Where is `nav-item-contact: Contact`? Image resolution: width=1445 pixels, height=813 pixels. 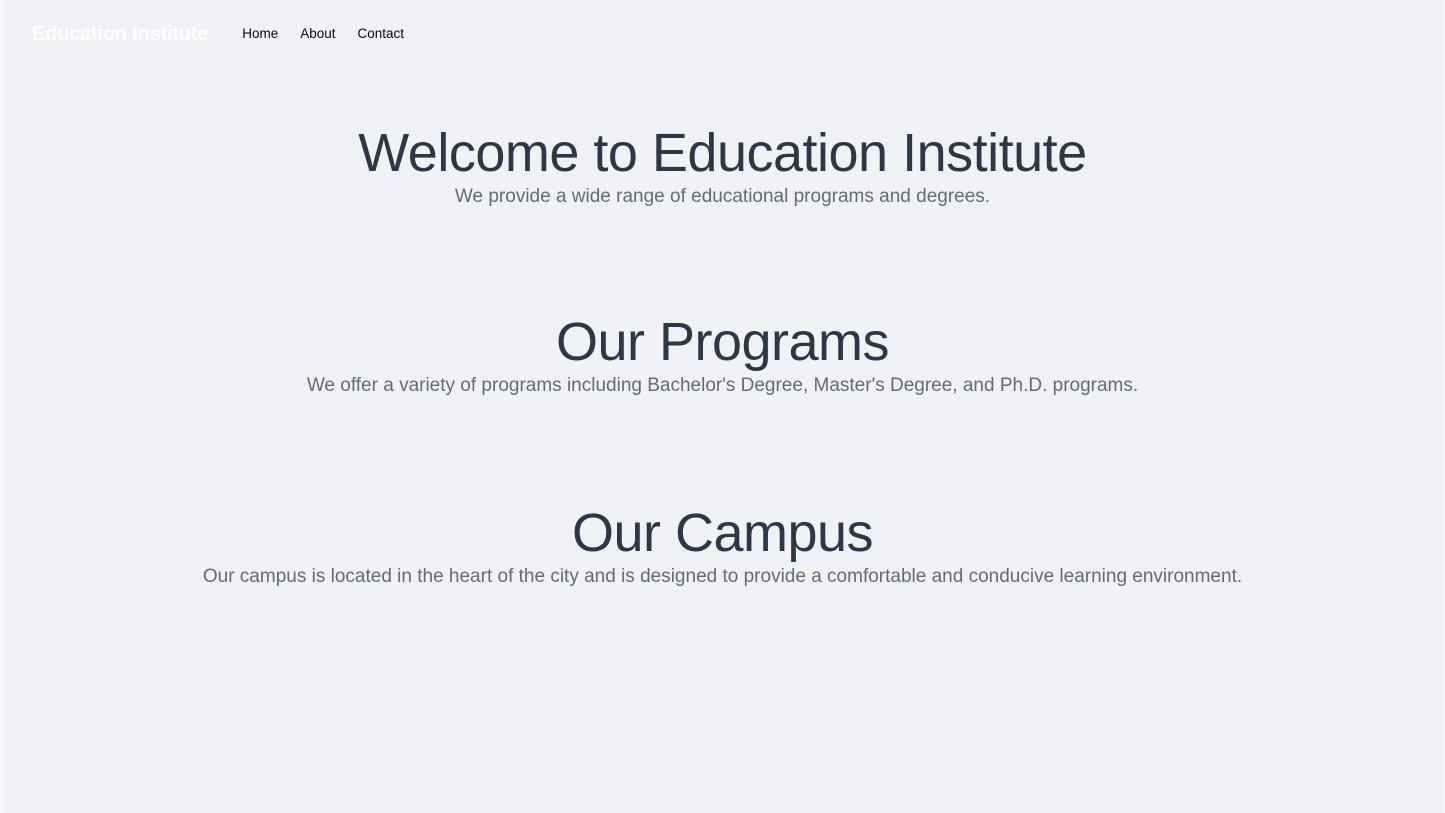
nav-item-contact: Contact is located at coordinates (381, 34).